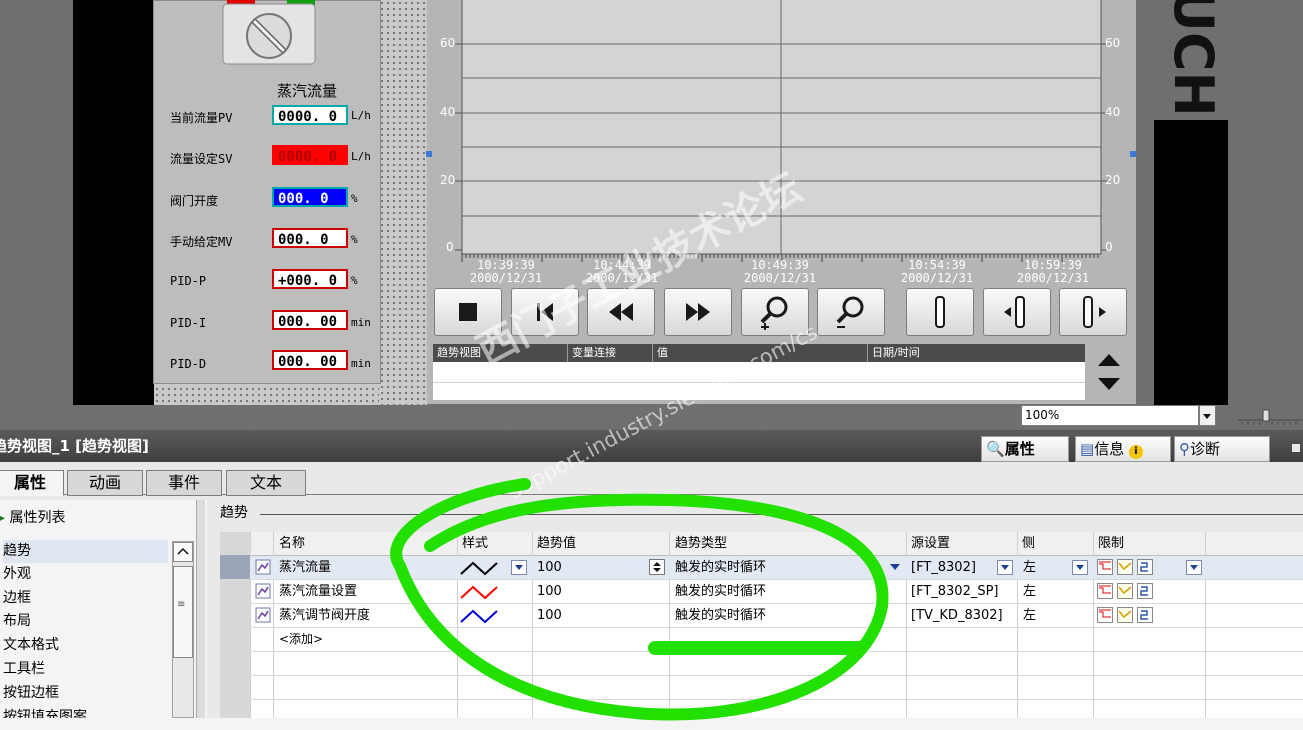 The image size is (1303, 730). What do you see at coordinates (74, 446) in the screenshot?
I see `inspector-title: 趋势视图_1 [趋势视图]` at bounding box center [74, 446].